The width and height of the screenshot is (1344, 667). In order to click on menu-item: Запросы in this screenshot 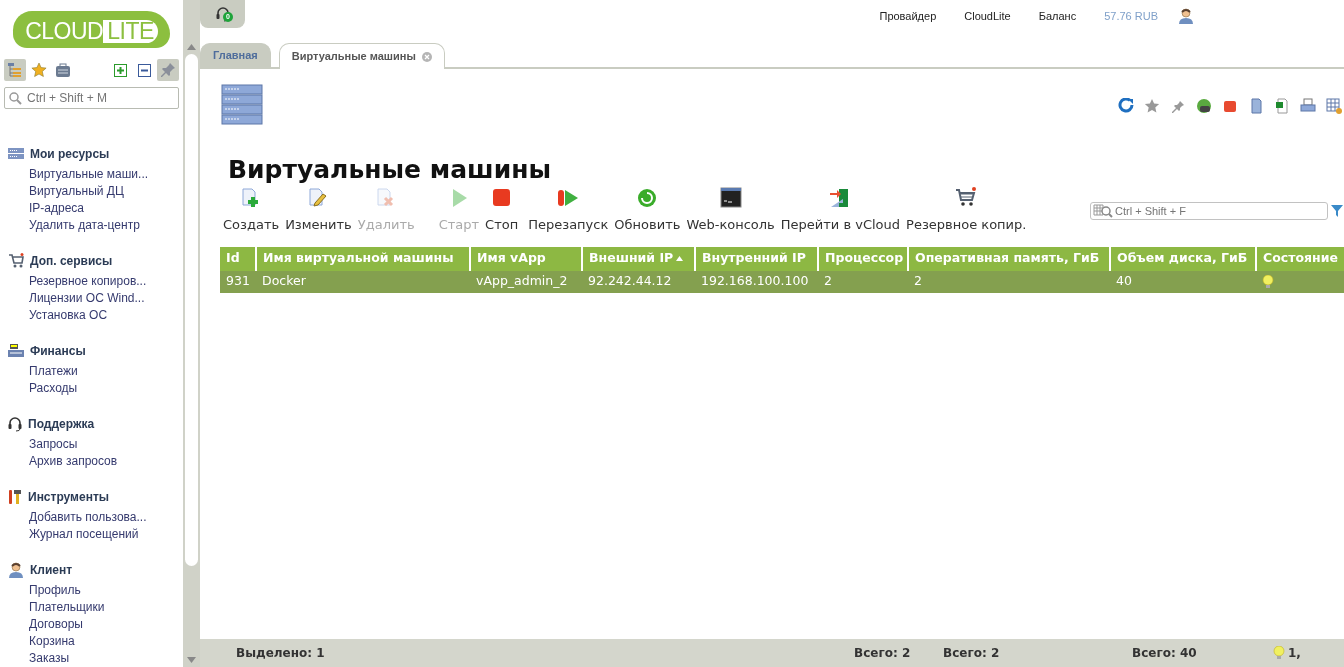, I will do `click(95, 444)`.